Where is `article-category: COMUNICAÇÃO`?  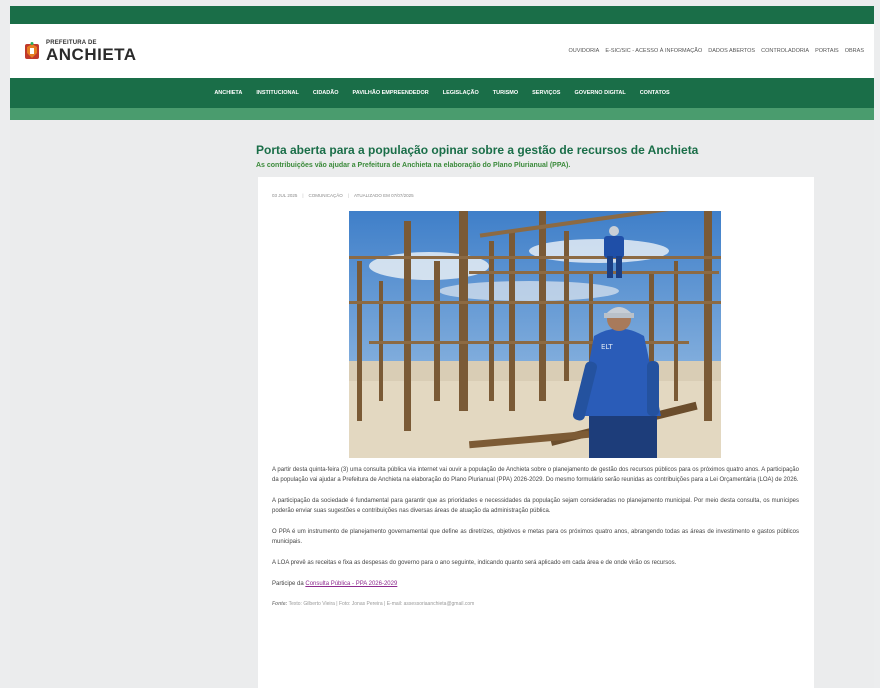 article-category: COMUNICAÇÃO is located at coordinates (326, 195).